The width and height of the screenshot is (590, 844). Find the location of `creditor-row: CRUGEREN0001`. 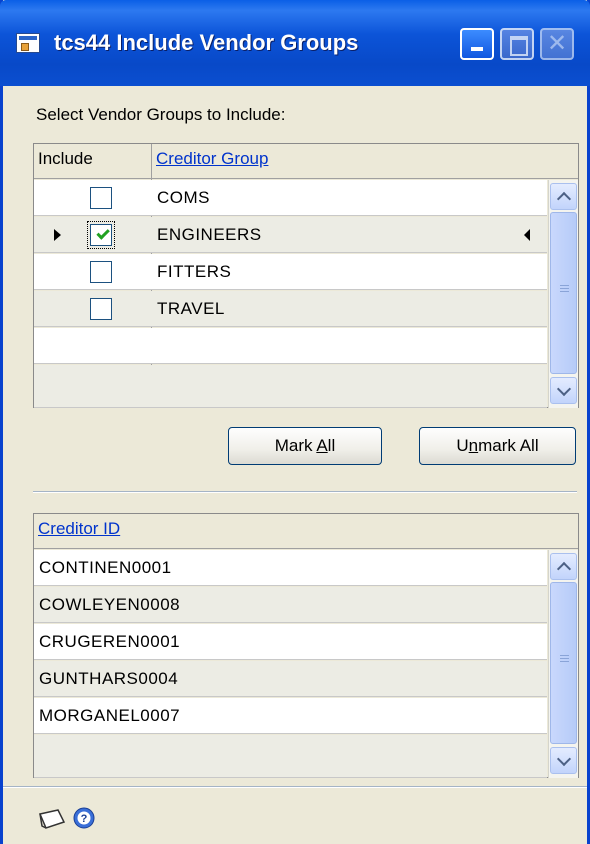

creditor-row: CRUGEREN0001 is located at coordinates (290, 642).